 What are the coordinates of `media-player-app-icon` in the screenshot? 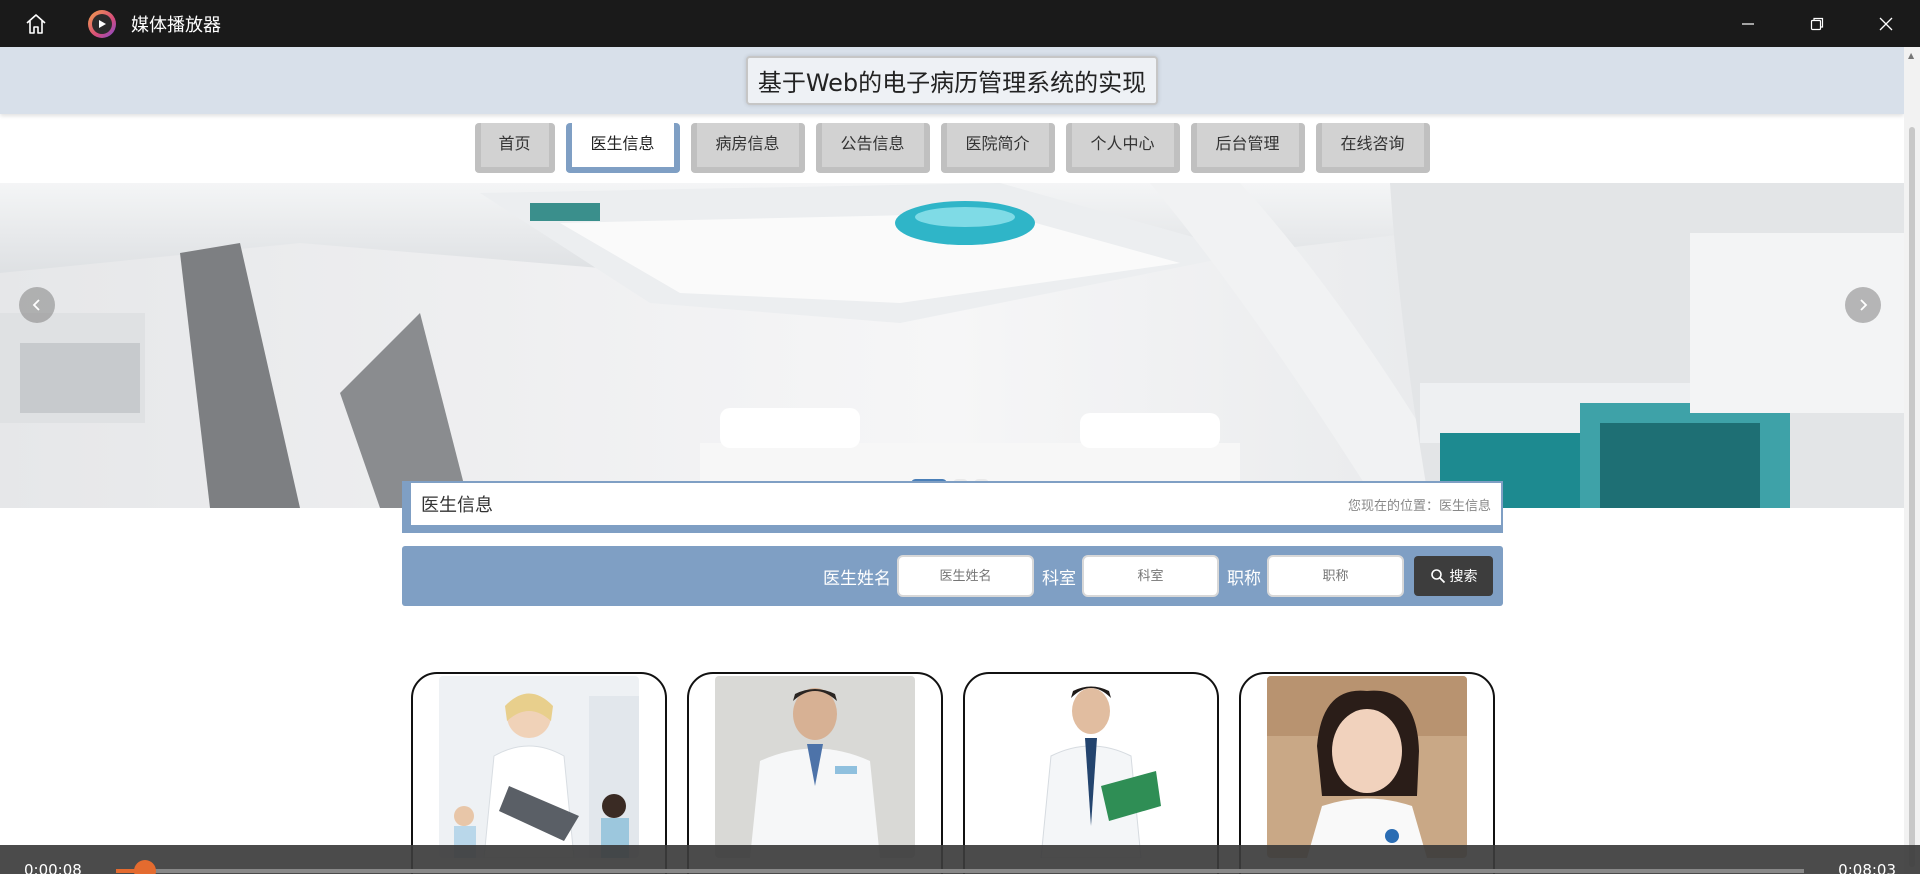 It's located at (102, 23).